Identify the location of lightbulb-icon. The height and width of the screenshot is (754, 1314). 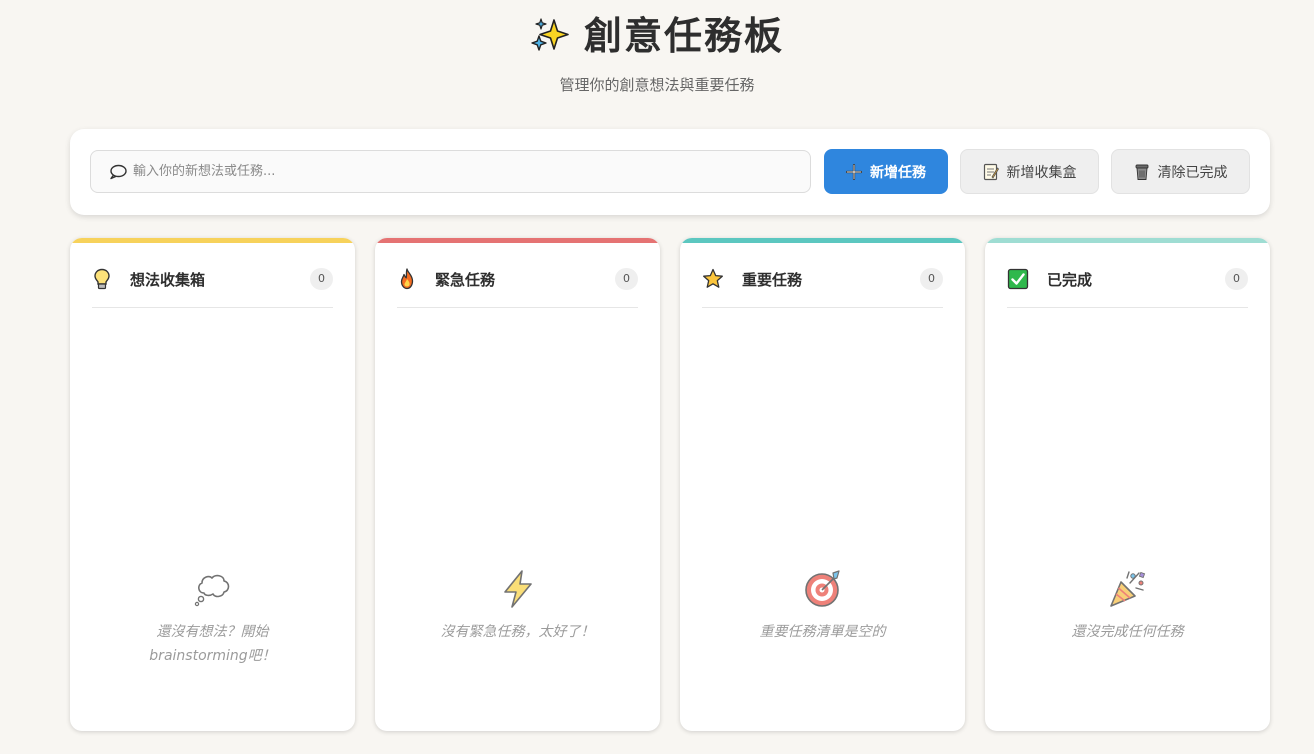
(102, 279).